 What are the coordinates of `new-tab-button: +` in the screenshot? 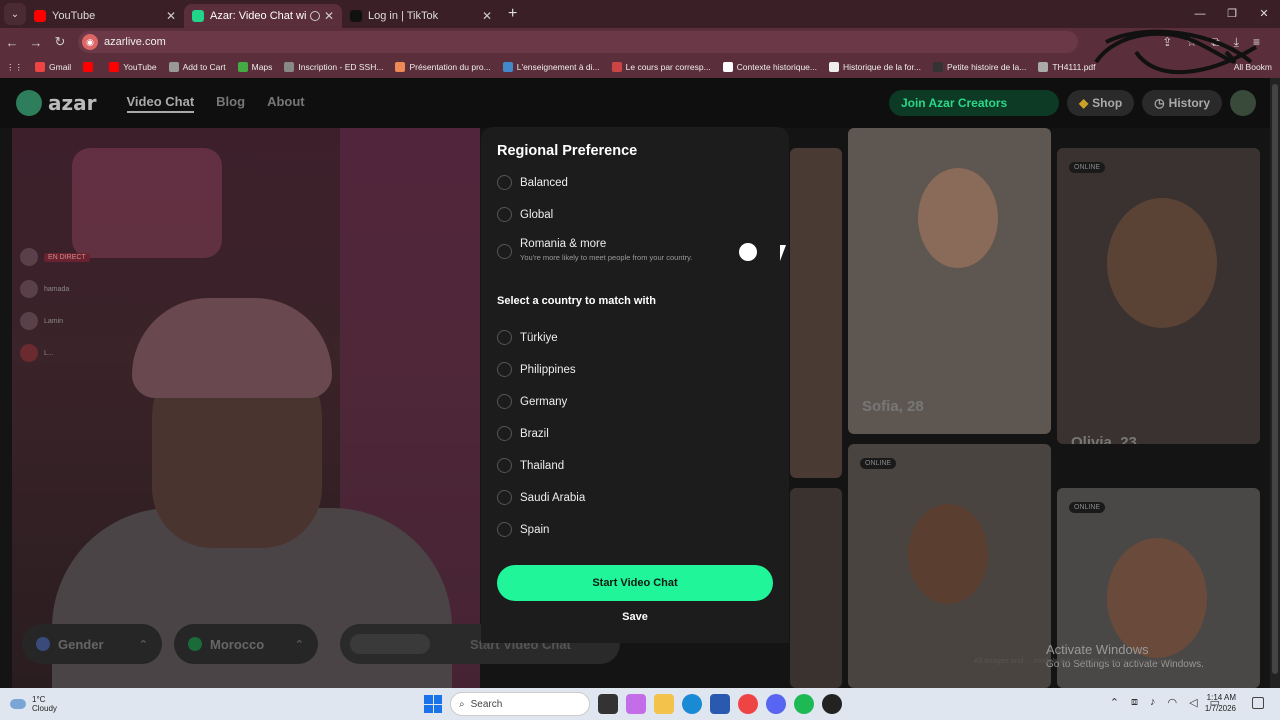 It's located at (512, 14).